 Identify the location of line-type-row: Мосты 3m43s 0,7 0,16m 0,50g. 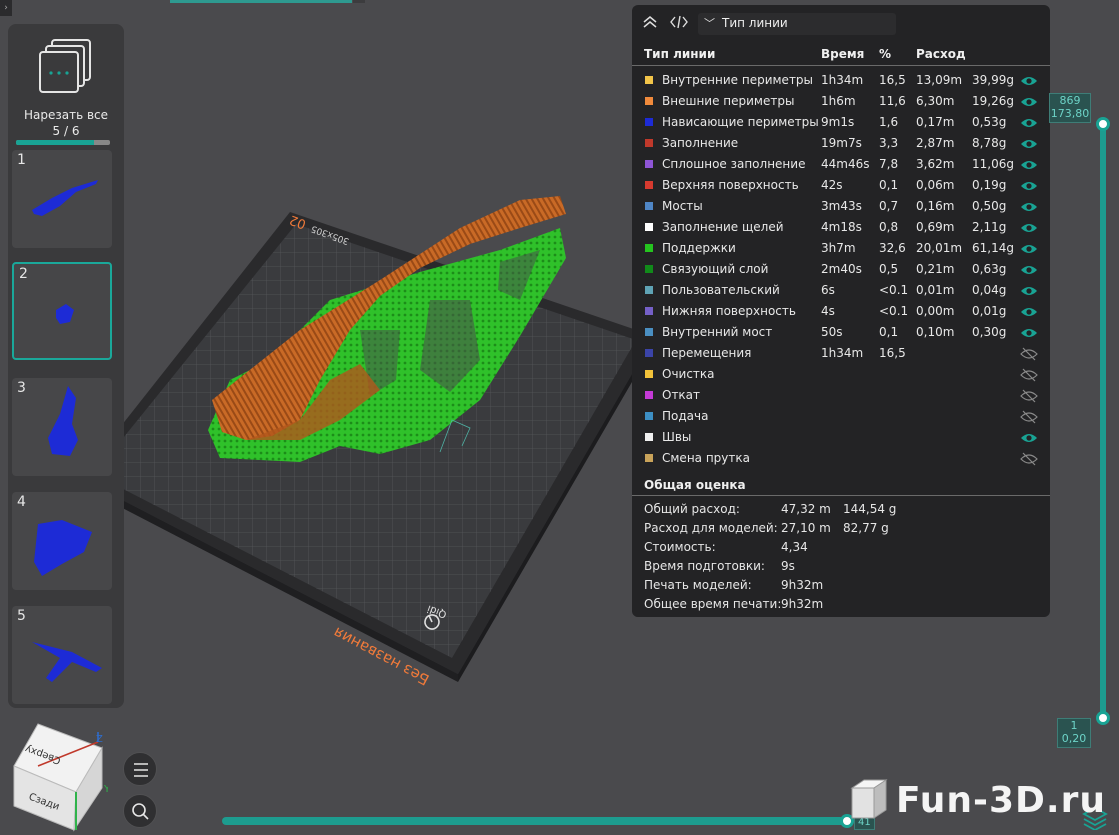
(841, 207).